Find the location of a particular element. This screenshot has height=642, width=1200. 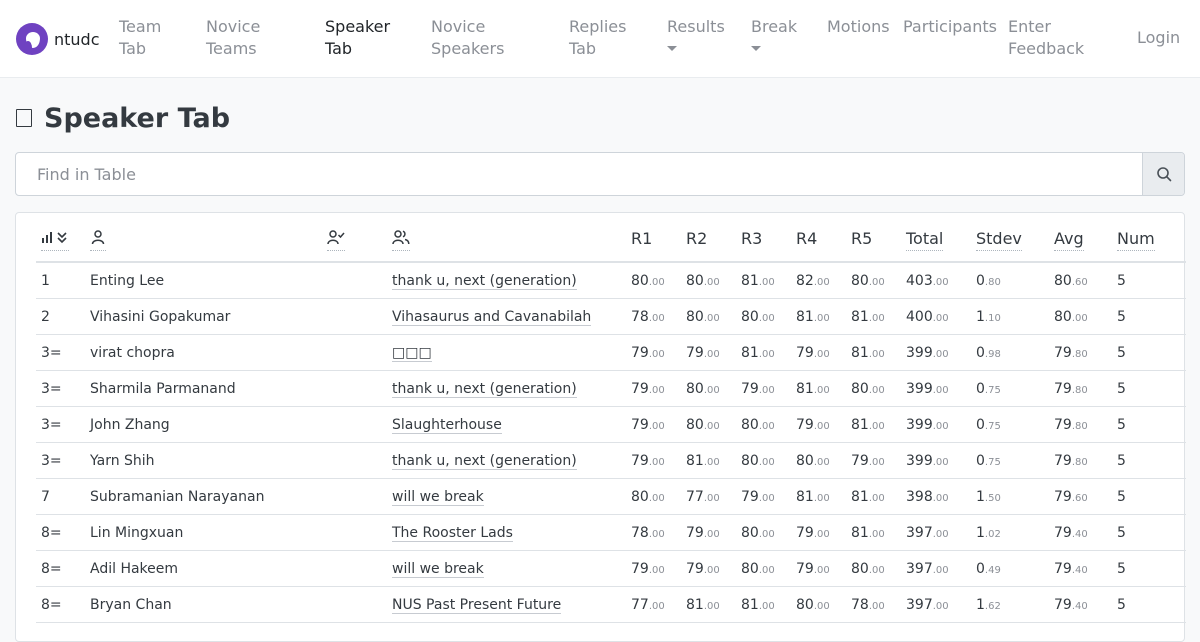

score-r1: 80.00 is located at coordinates (648, 281).